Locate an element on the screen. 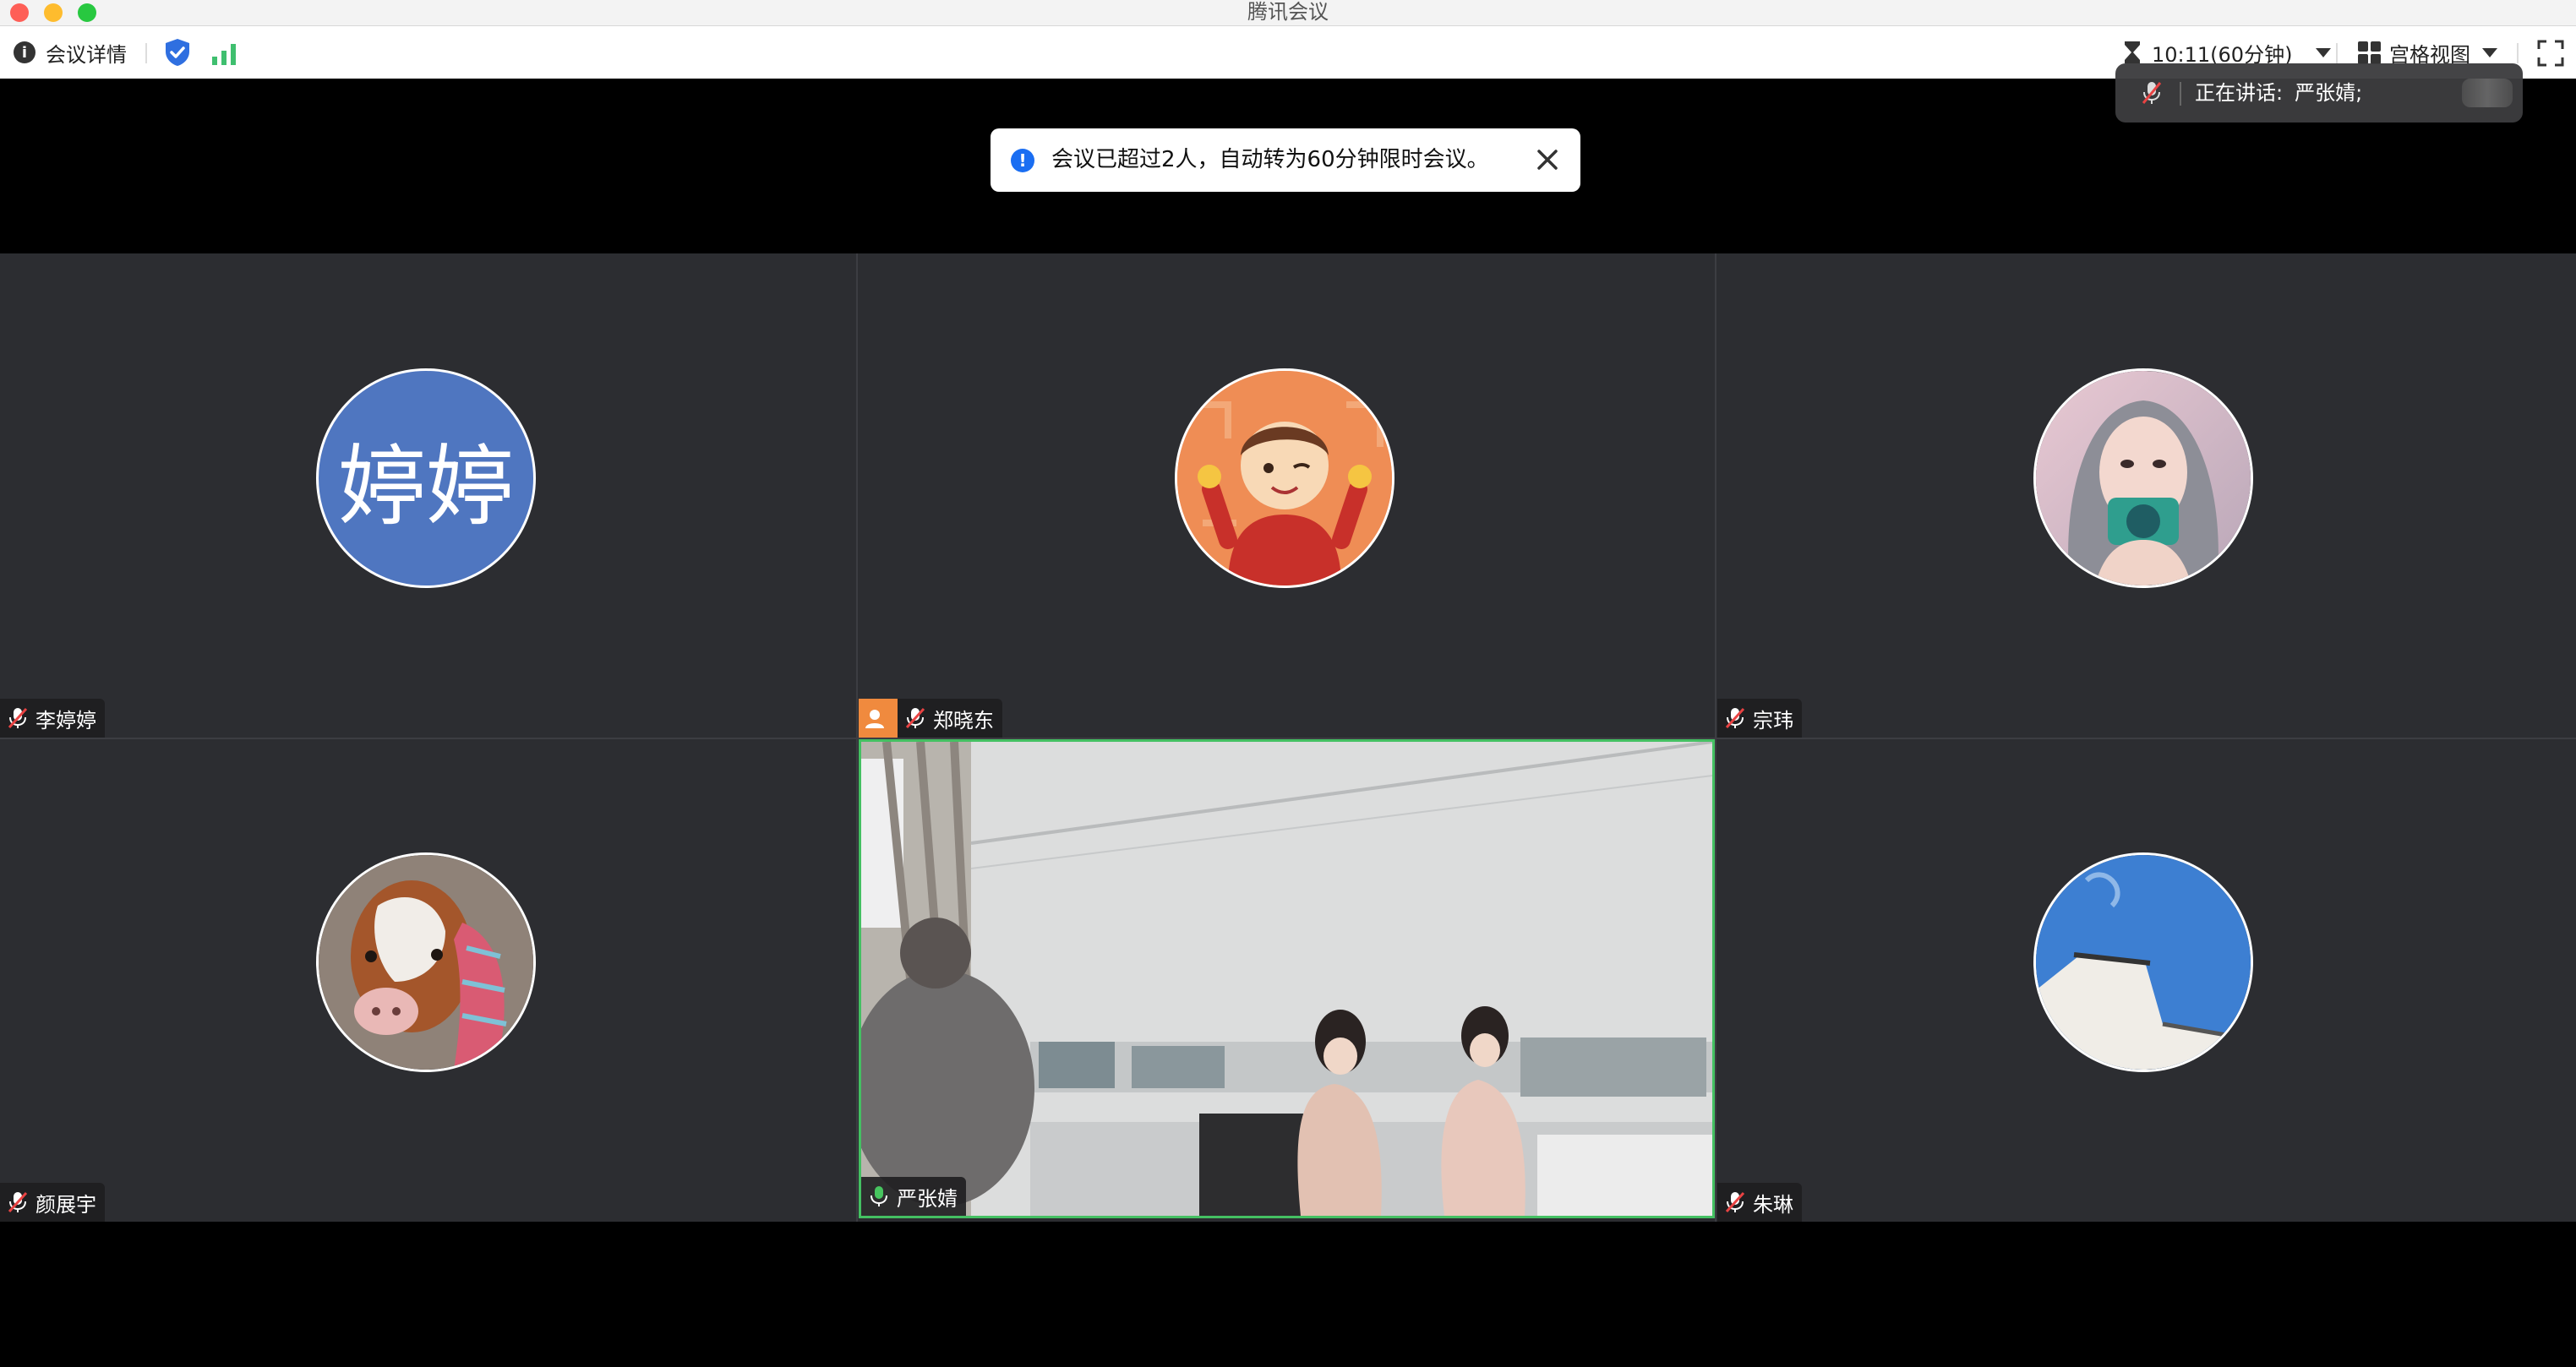 The height and width of the screenshot is (1367, 2576). meeting-limit-toast: ! 会议已超过2人，自动转为60分钟限时会议。 is located at coordinates (1285, 160).